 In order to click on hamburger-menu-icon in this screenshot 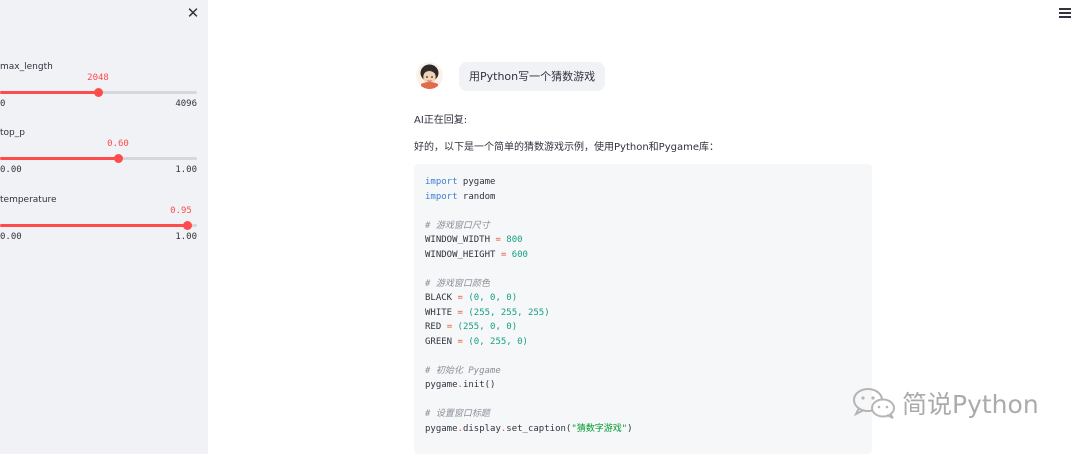, I will do `click(1065, 13)`.